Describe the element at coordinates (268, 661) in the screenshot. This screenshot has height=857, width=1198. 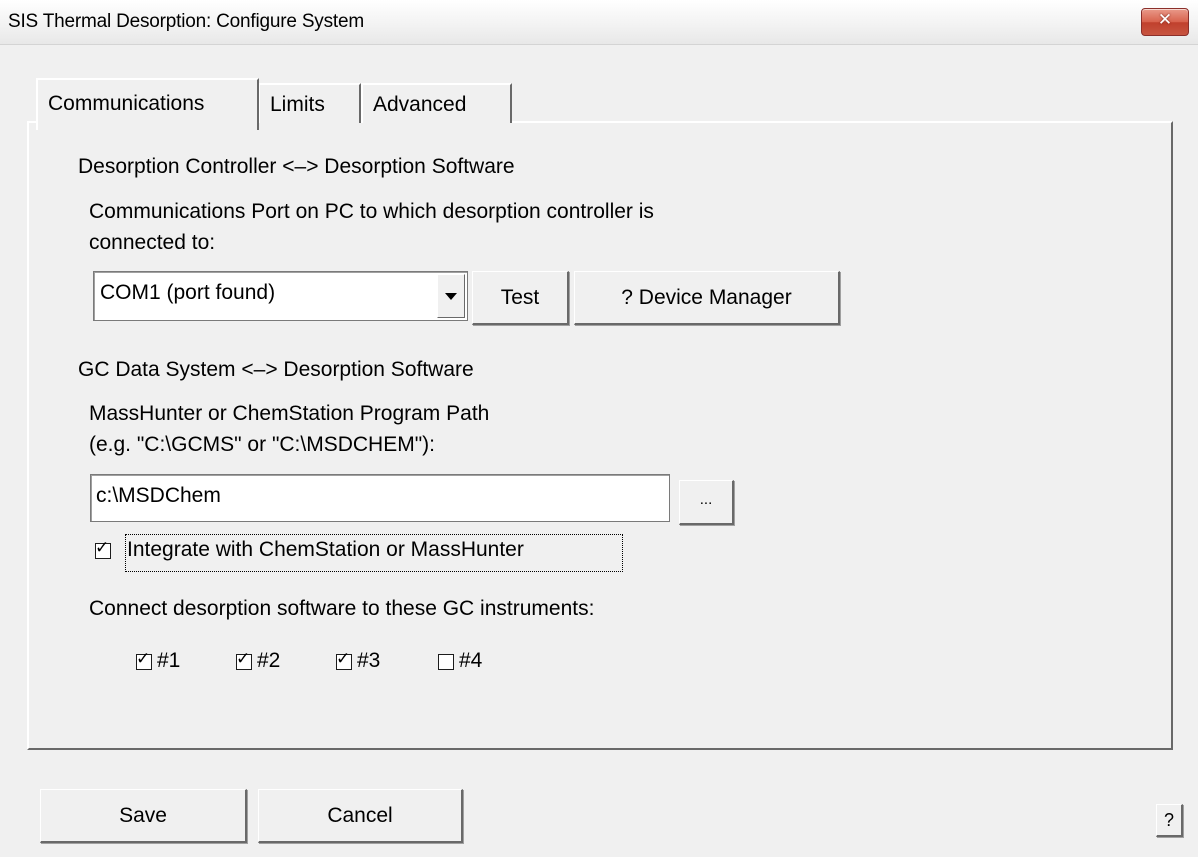
I see `instrument-2-label: #2` at that location.